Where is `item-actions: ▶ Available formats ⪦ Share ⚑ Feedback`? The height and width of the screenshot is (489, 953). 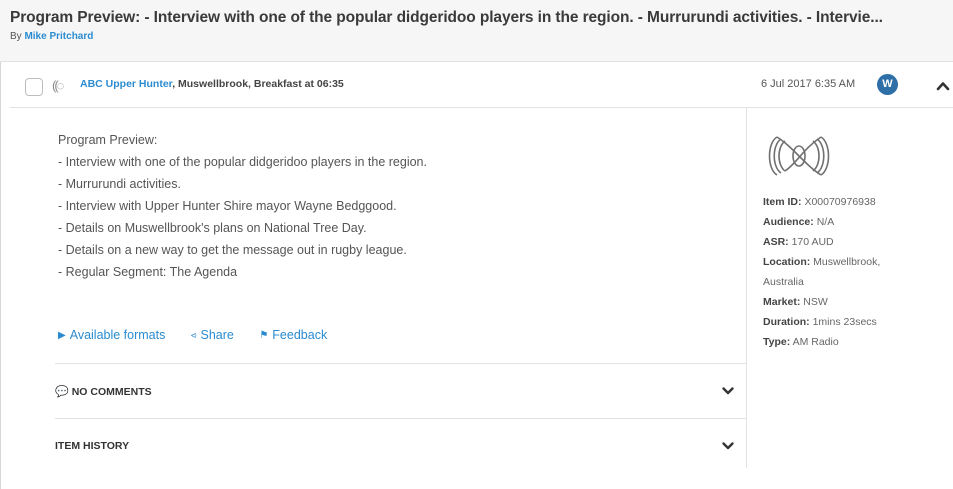 item-actions: ▶ Available formats ⪦ Share ⚑ Feedback is located at coordinates (203, 337).